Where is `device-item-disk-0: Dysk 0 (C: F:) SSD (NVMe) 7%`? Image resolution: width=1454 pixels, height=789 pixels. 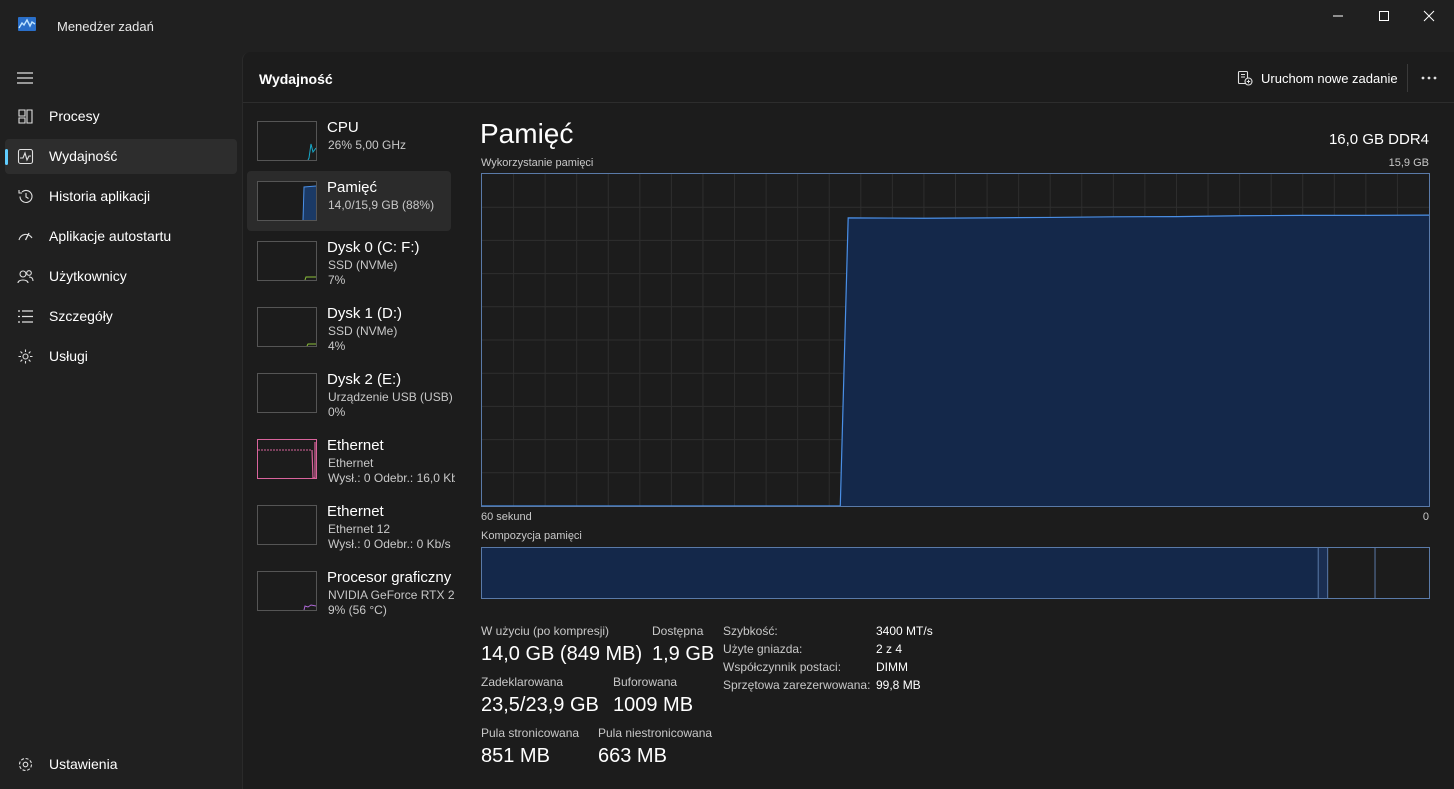
device-item-disk-0: Dysk 0 (C: F:) SSD (NVMe) 7% is located at coordinates (349, 261).